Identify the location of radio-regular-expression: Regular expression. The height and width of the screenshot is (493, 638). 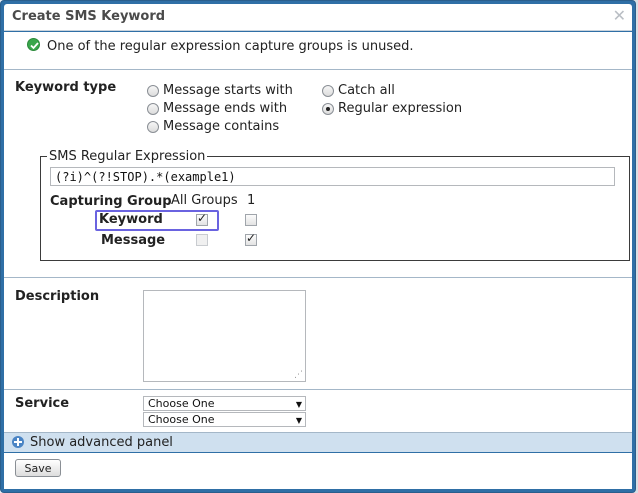
(392, 108).